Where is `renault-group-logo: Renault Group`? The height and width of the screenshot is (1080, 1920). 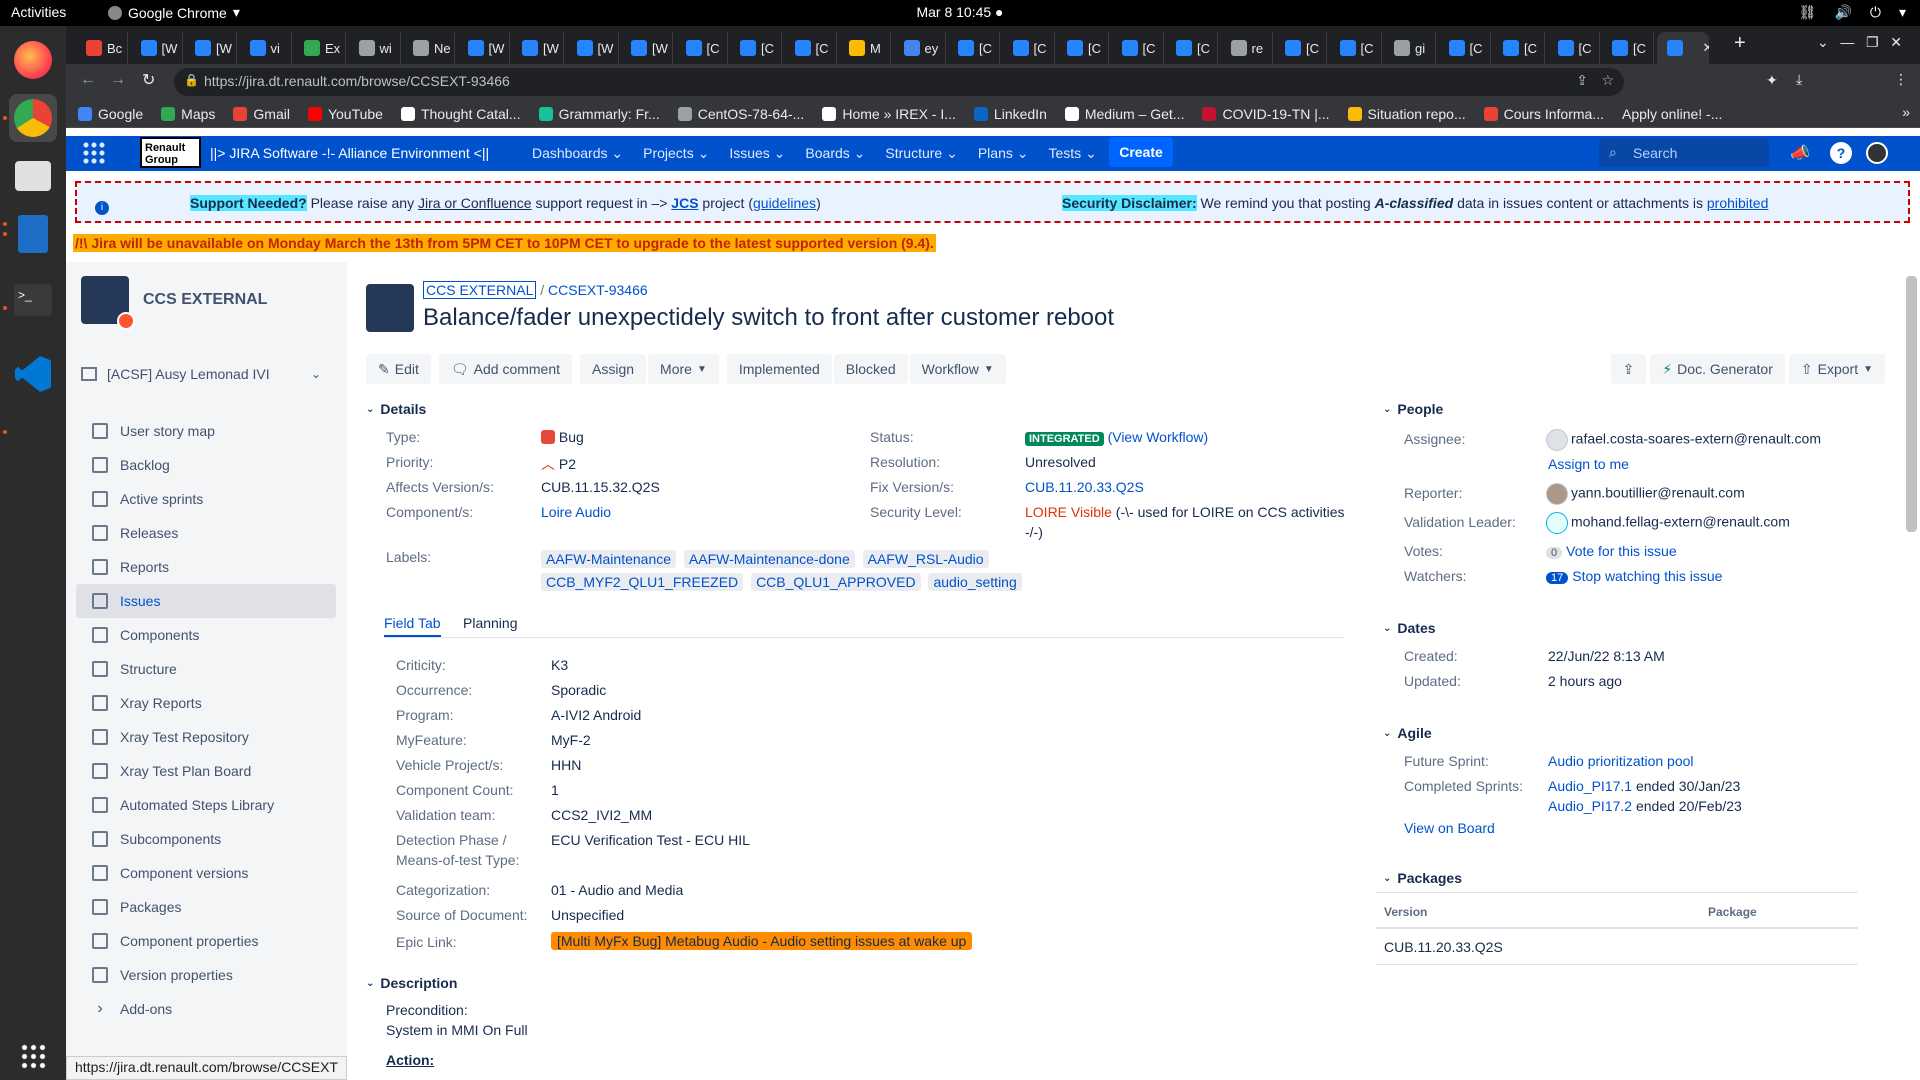
renault-group-logo: Renault Group is located at coordinates (170, 152).